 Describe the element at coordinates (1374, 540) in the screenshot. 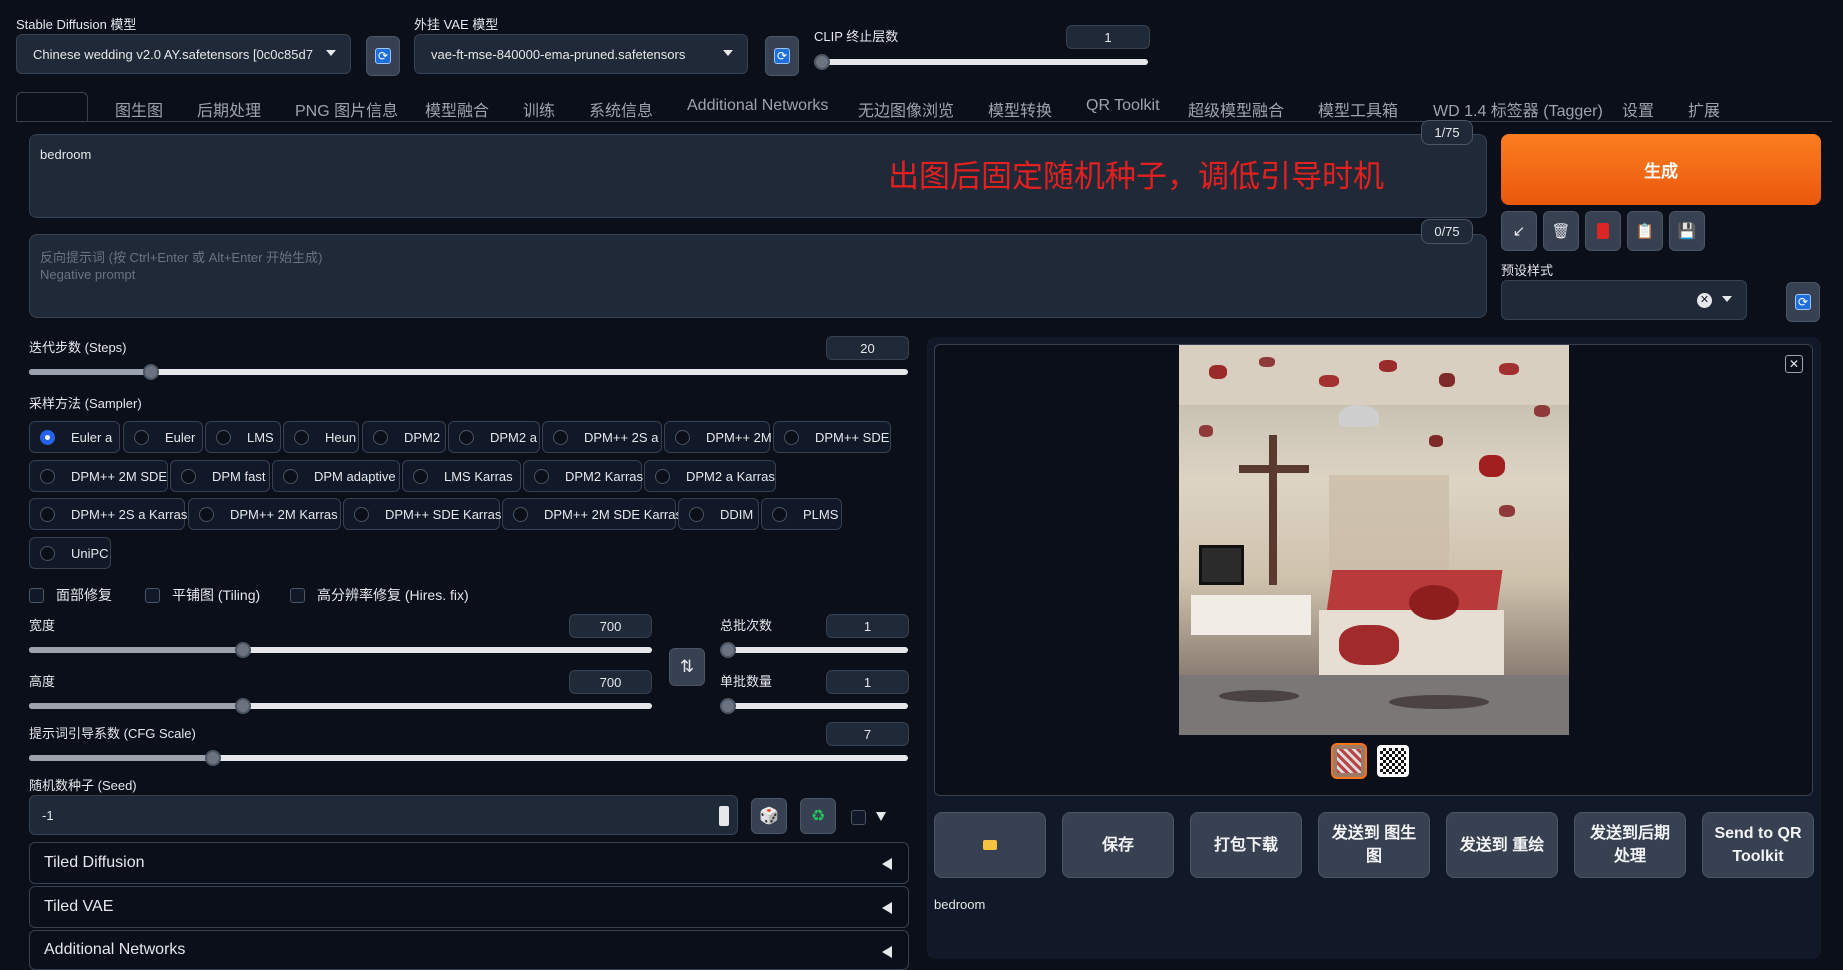

I see `generated-image` at that location.